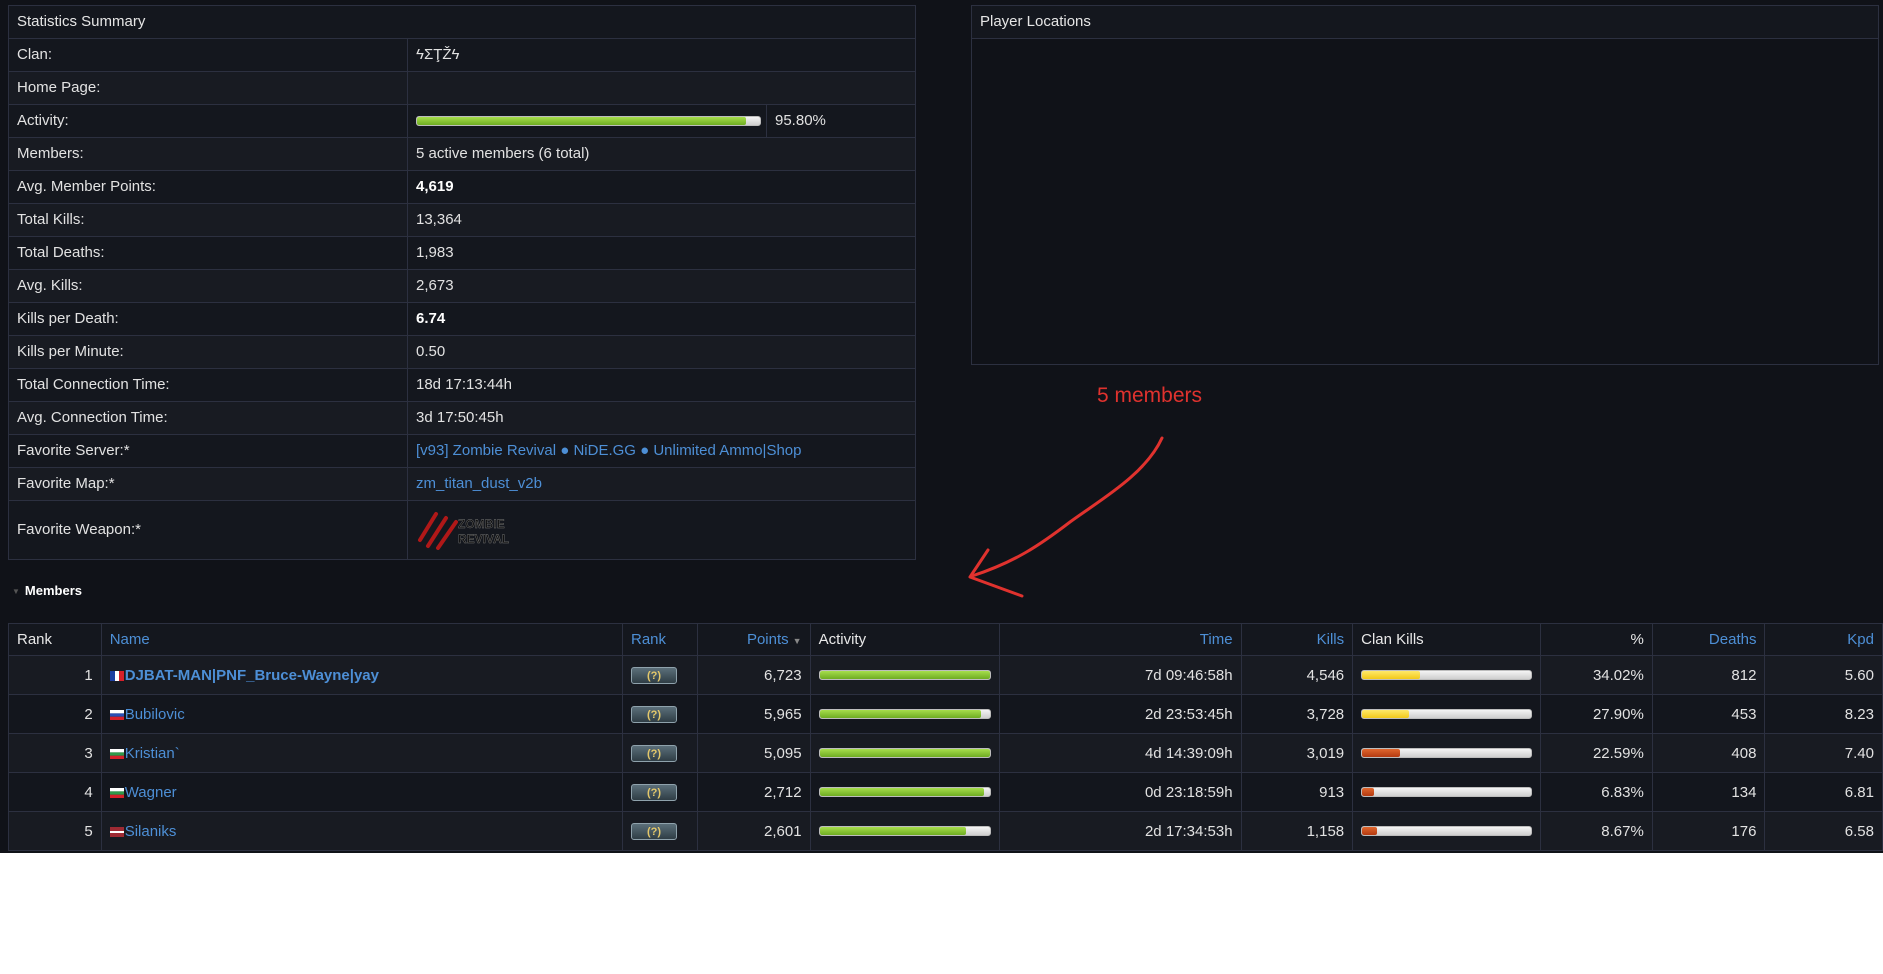 This screenshot has width=1883, height=974. I want to click on stats-row: Clan: ϟΣŢŽϟ, so click(462, 55).